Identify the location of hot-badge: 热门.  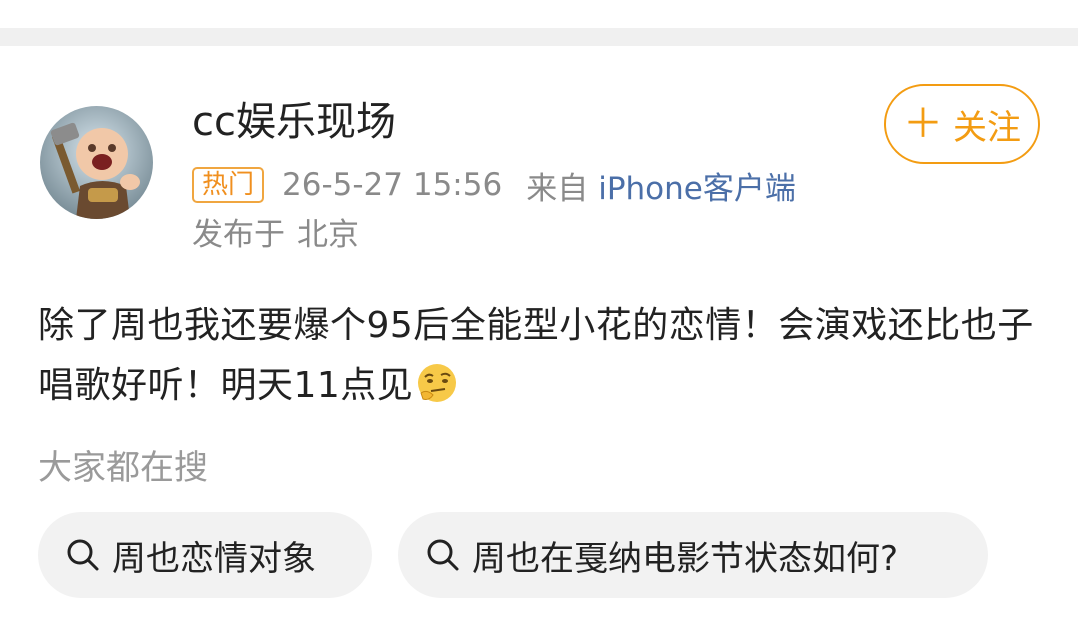
(228, 185).